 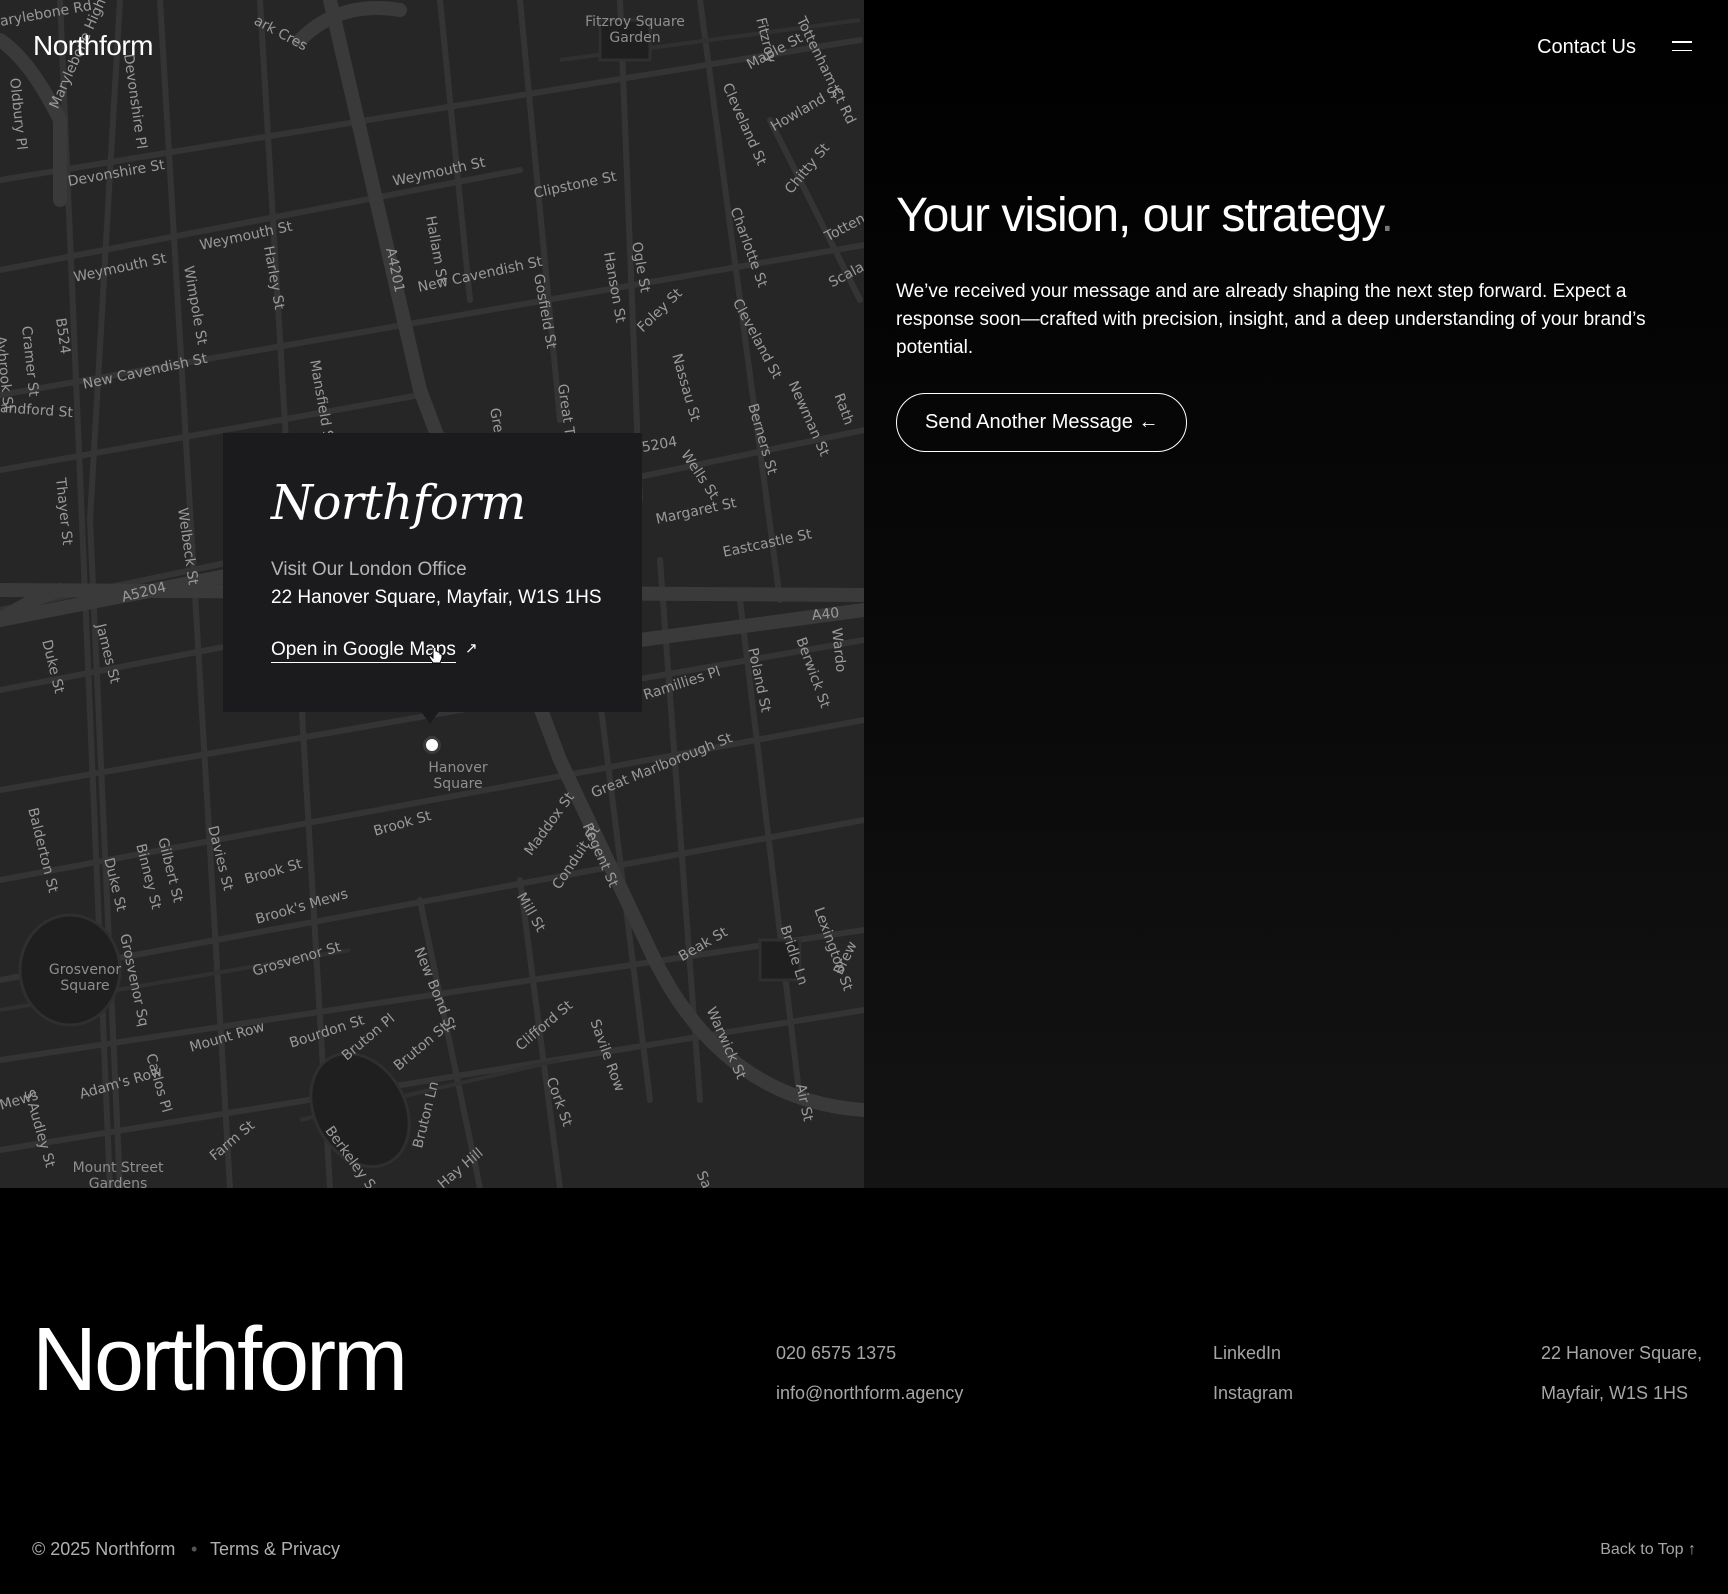 I want to click on area-label: Fitzroy Square Garden, so click(x=635, y=30).